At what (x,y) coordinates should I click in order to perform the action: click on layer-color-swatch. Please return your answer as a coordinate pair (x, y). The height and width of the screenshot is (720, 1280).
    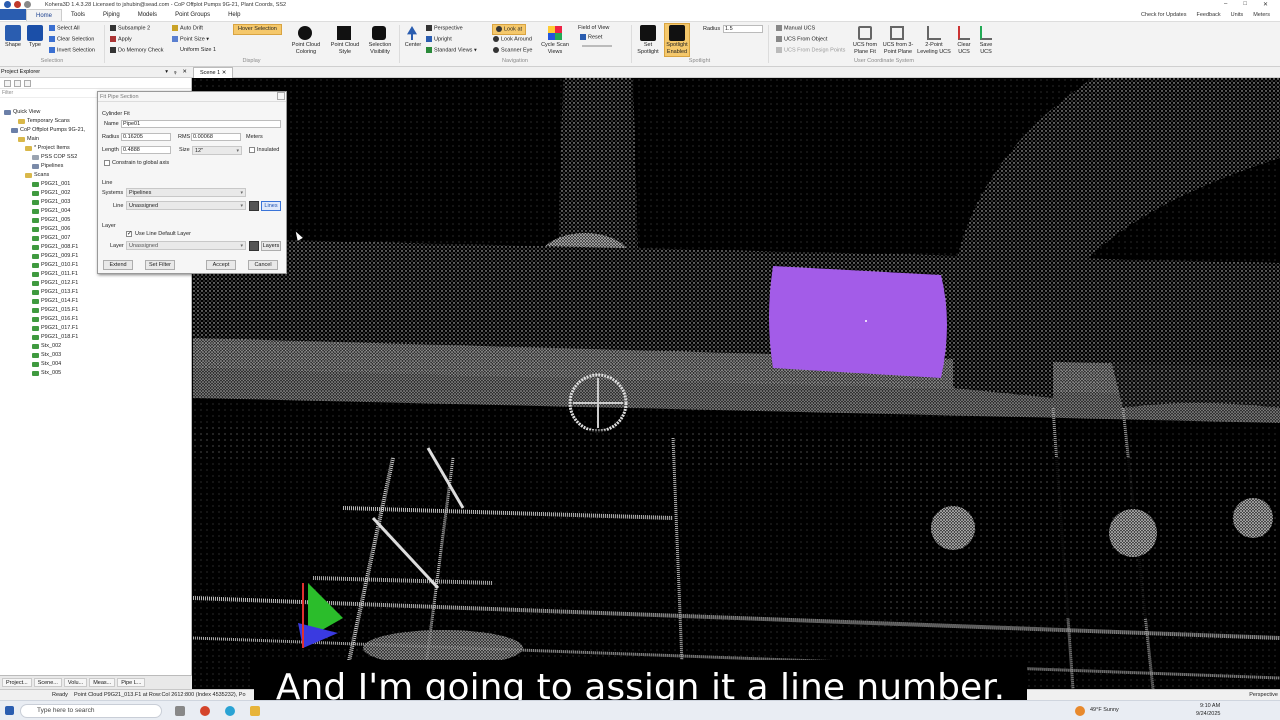
    Looking at the image, I should click on (254, 246).